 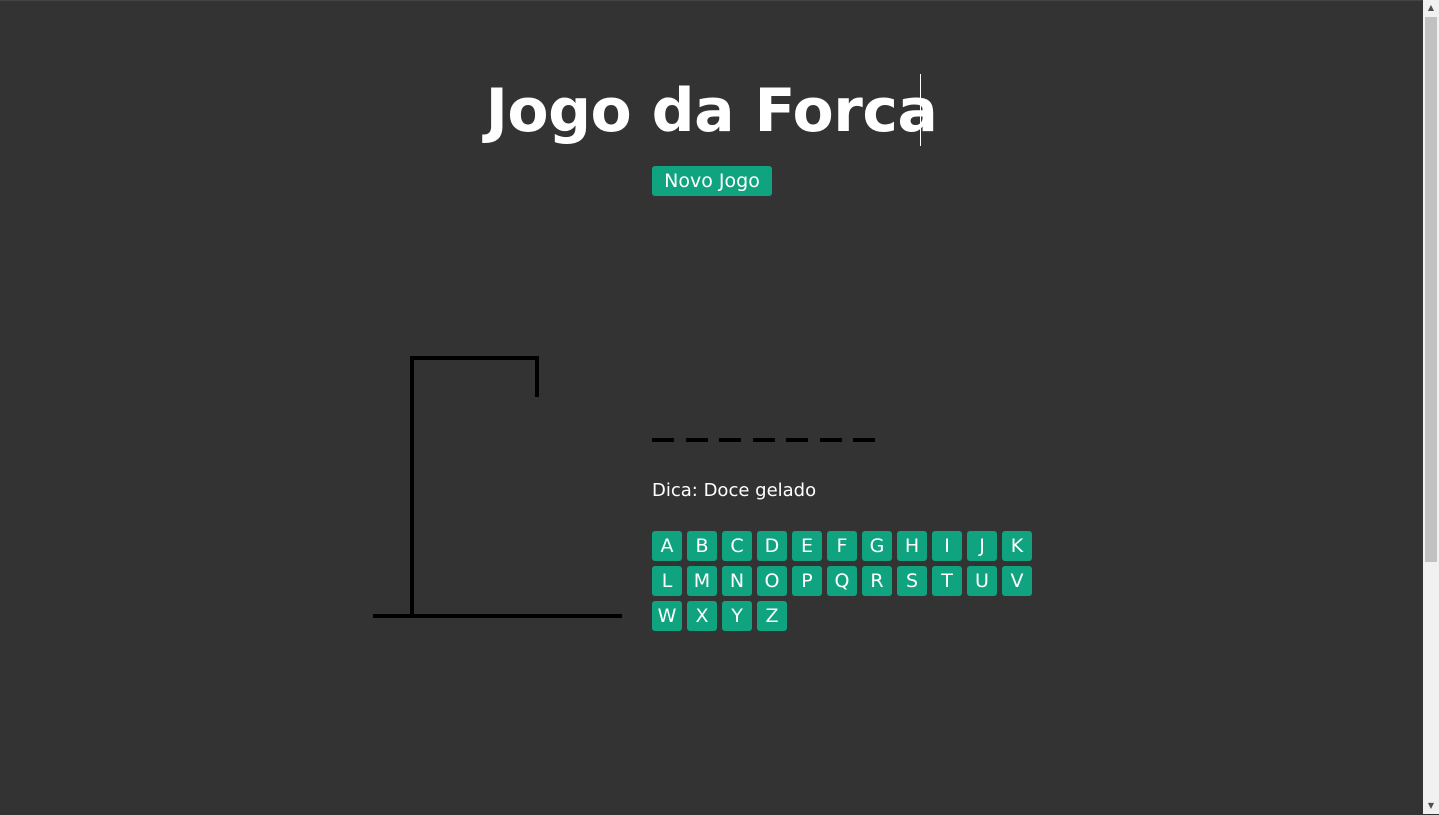 What do you see at coordinates (842, 581) in the screenshot?
I see `letter-button-q: Q` at bounding box center [842, 581].